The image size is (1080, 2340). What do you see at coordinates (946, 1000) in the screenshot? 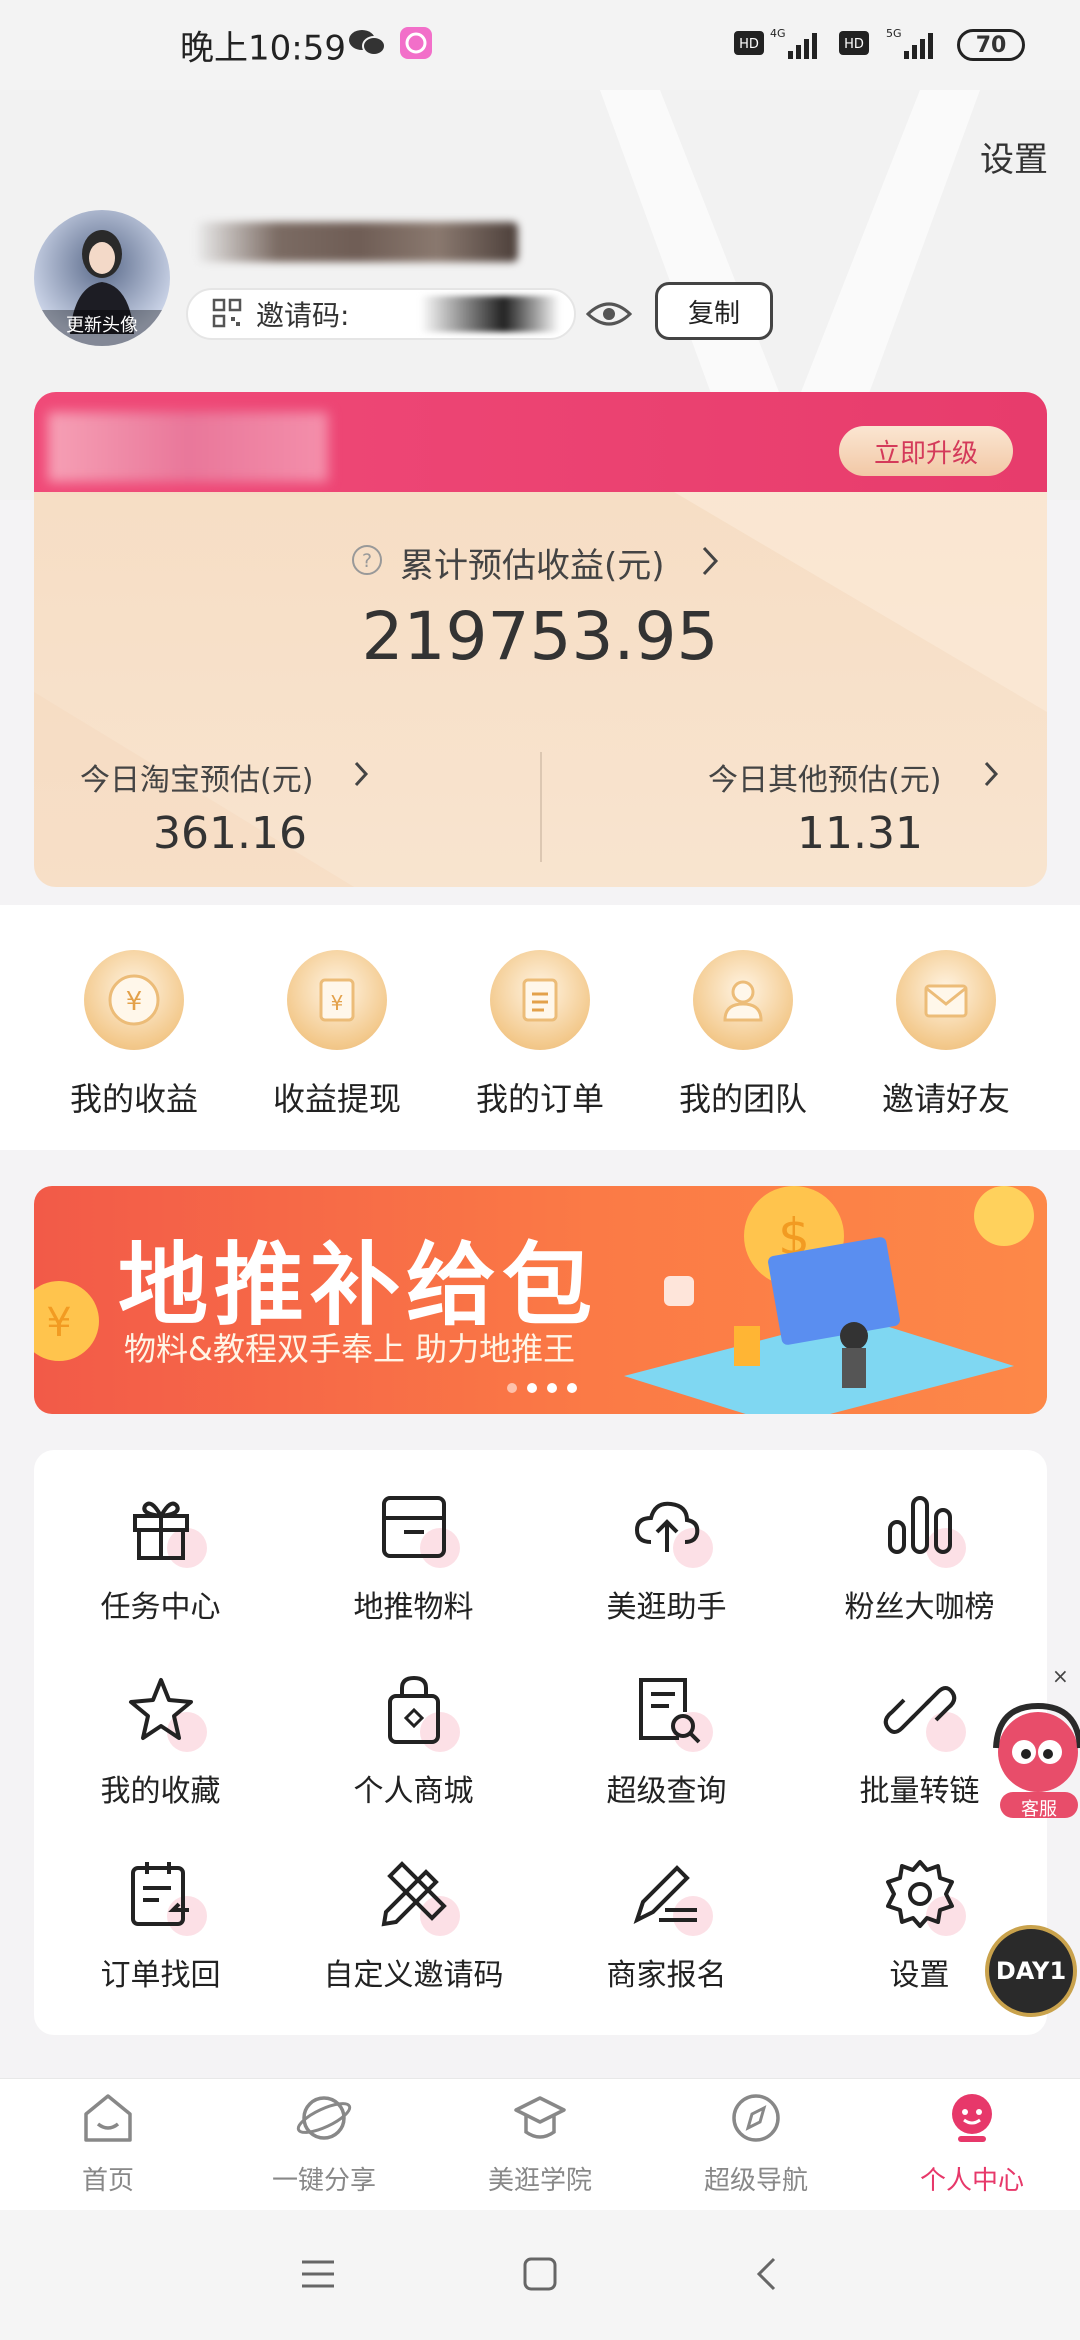
I see `envelope-icon` at bounding box center [946, 1000].